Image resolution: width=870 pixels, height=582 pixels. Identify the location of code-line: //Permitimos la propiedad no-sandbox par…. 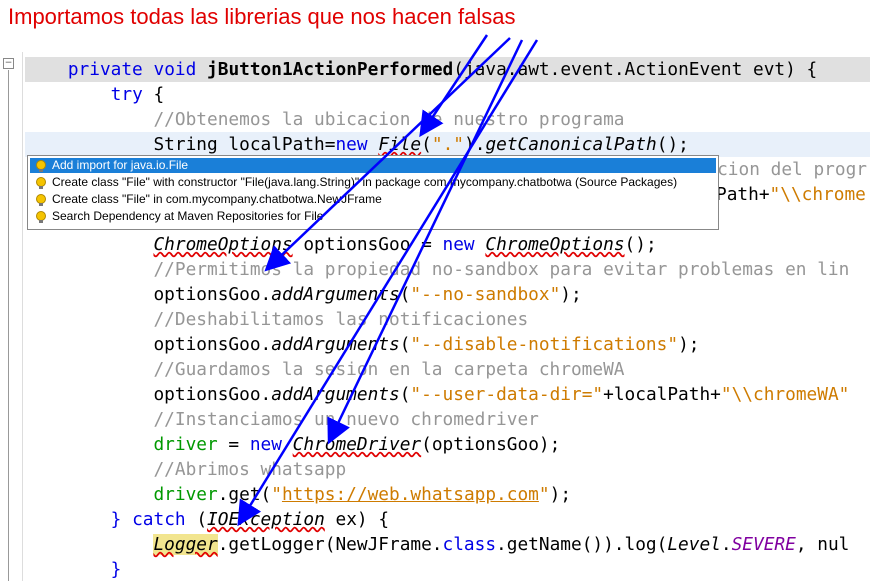
(501, 269).